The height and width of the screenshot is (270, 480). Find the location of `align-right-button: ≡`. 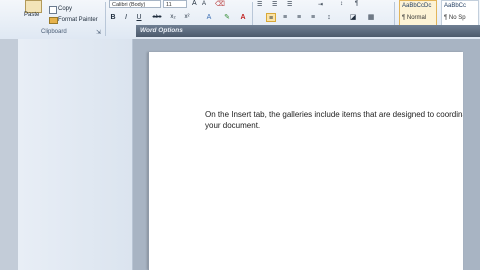

align-right-button: ≡ is located at coordinates (299, 17).